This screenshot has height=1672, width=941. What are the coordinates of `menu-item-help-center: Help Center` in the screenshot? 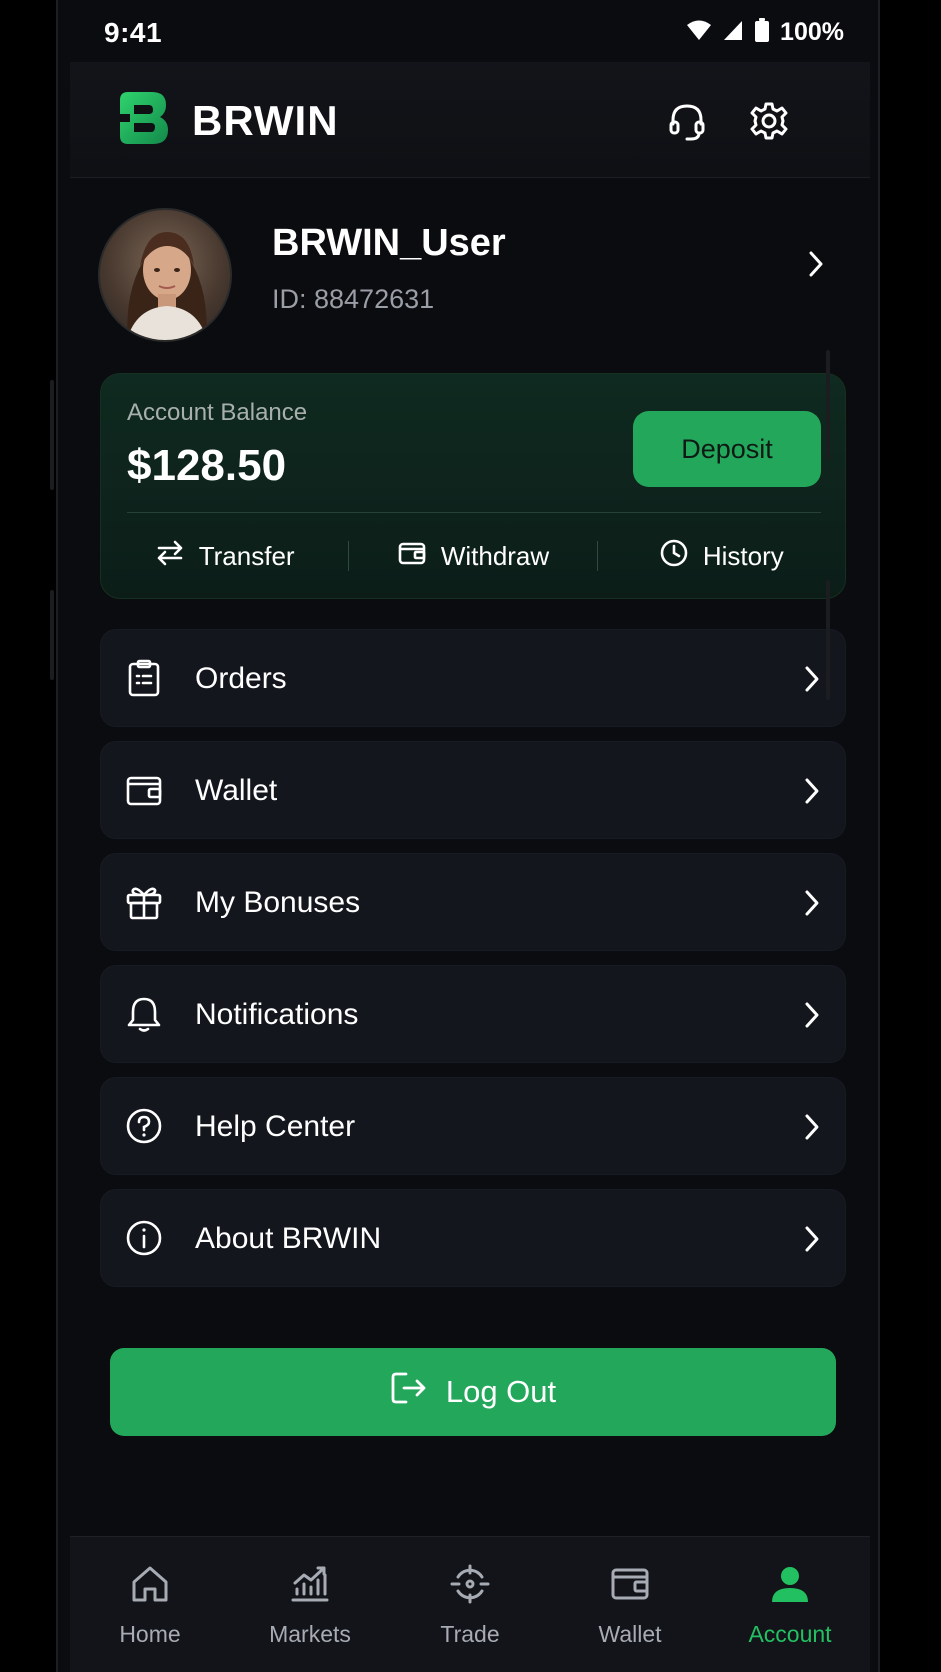 It's located at (473, 1126).